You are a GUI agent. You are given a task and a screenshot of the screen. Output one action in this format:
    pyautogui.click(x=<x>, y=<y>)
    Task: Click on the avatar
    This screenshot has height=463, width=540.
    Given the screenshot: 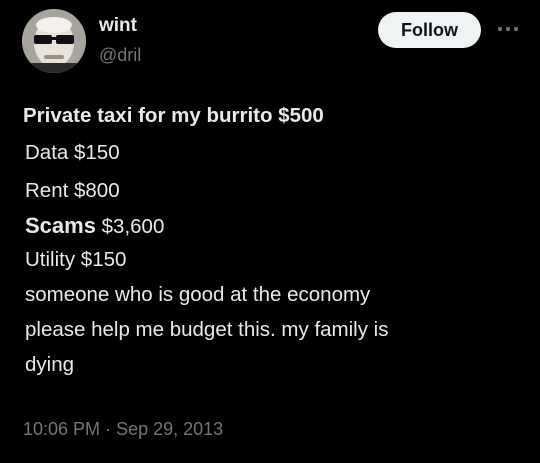 What is the action you would take?
    pyautogui.click(x=54, y=41)
    